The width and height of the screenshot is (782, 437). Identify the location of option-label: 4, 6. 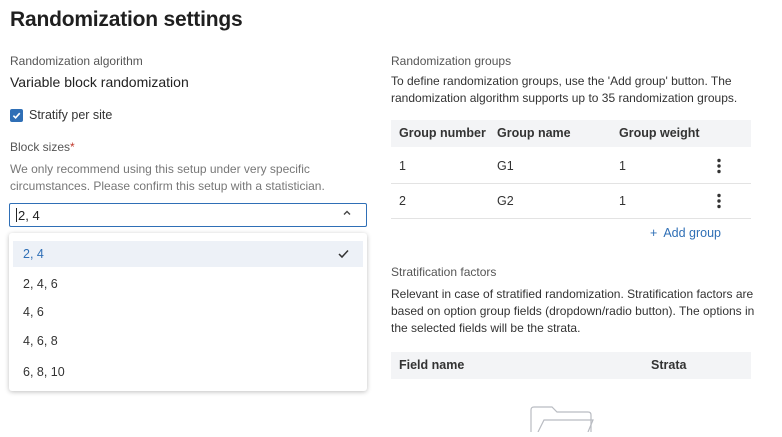
(33, 312).